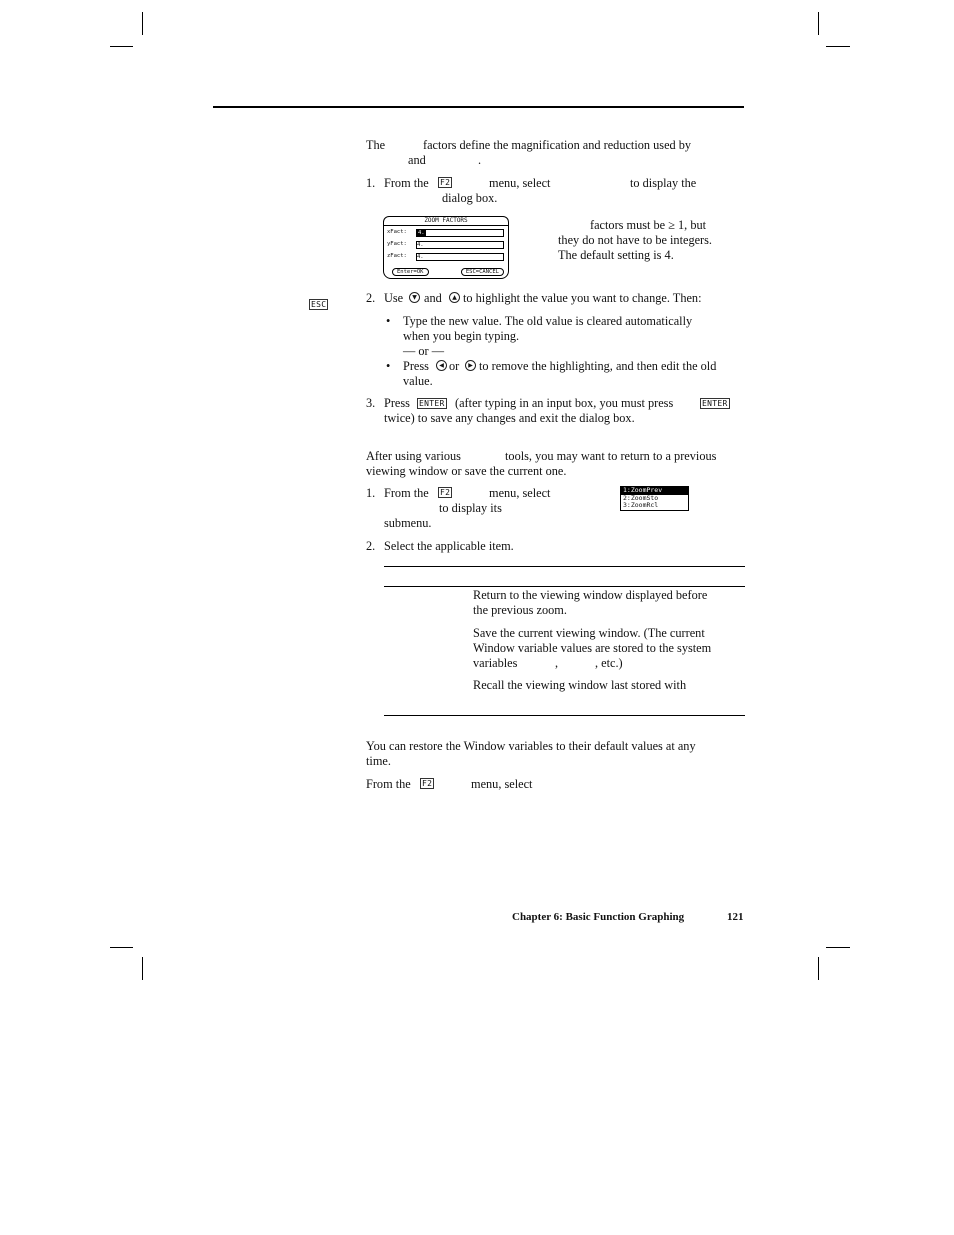  What do you see at coordinates (397, 244) in the screenshot?
I see `yfact-label: yFact:` at bounding box center [397, 244].